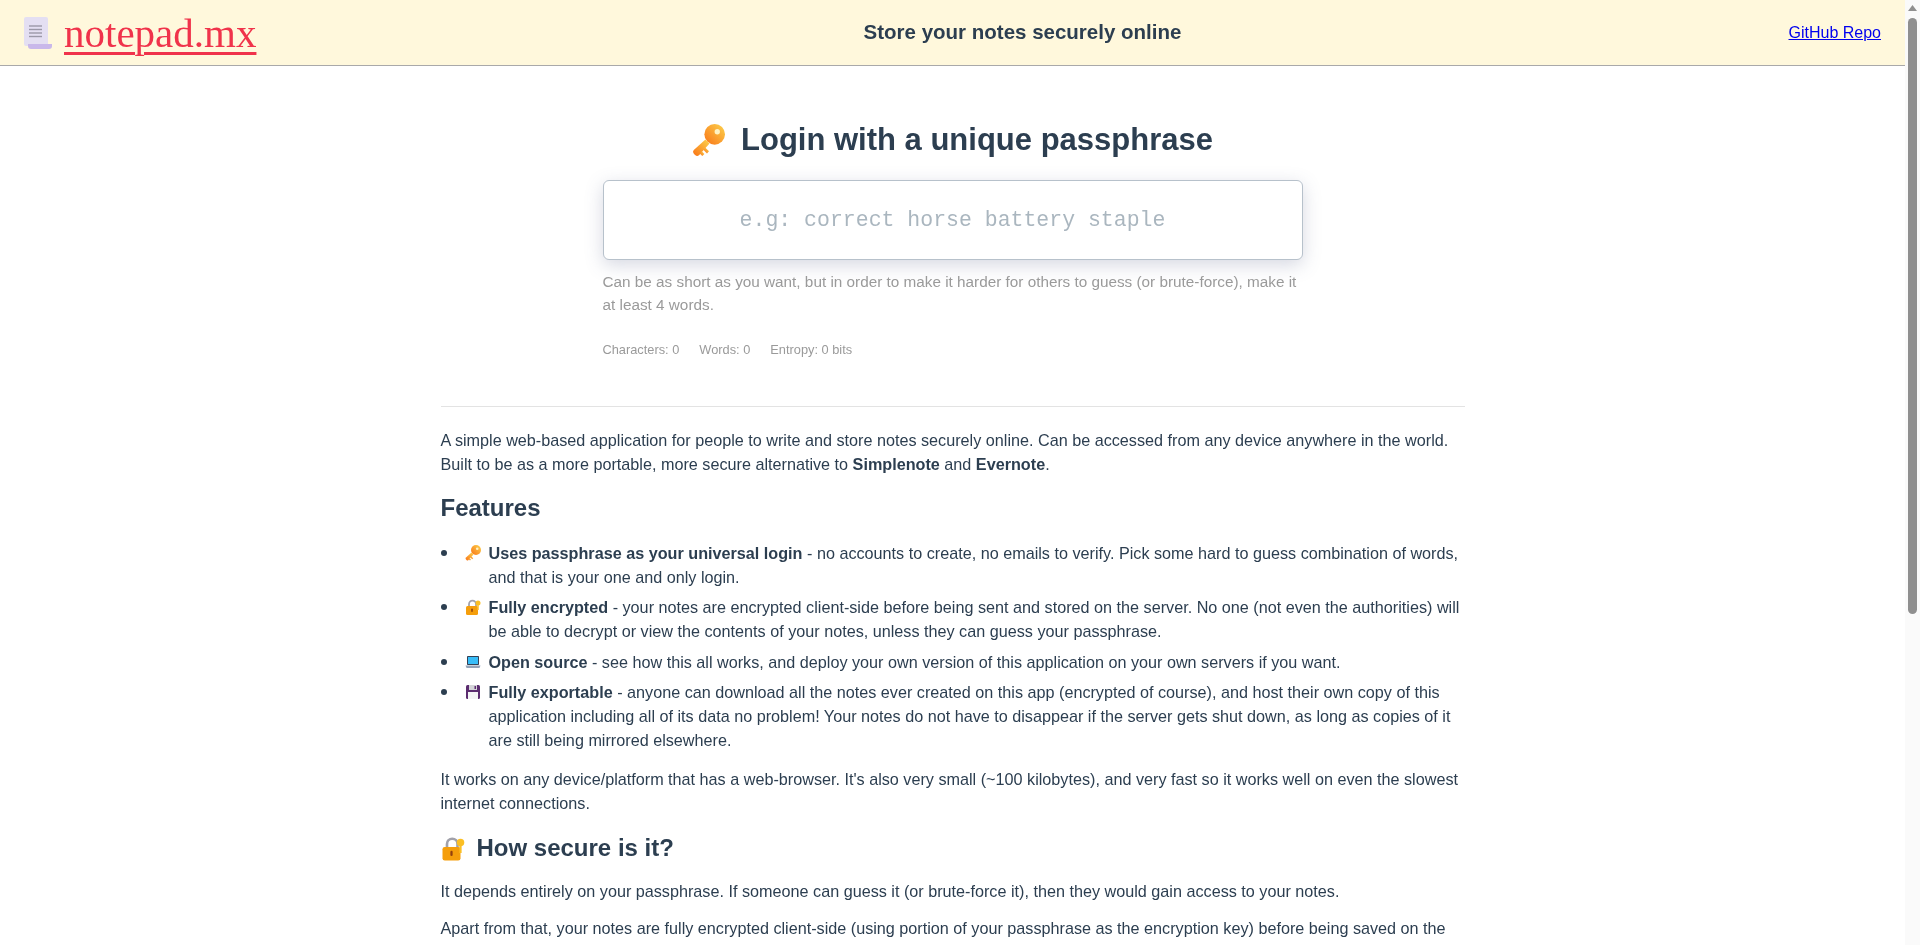  I want to click on feature-text: Fully encrypted - your notes are encrypted client-side before being sent and stored on the server. No one (not even the authorities) will be able to decrypt or view the contents of your notes, unless they can guess your passphrase., so click(974, 620).